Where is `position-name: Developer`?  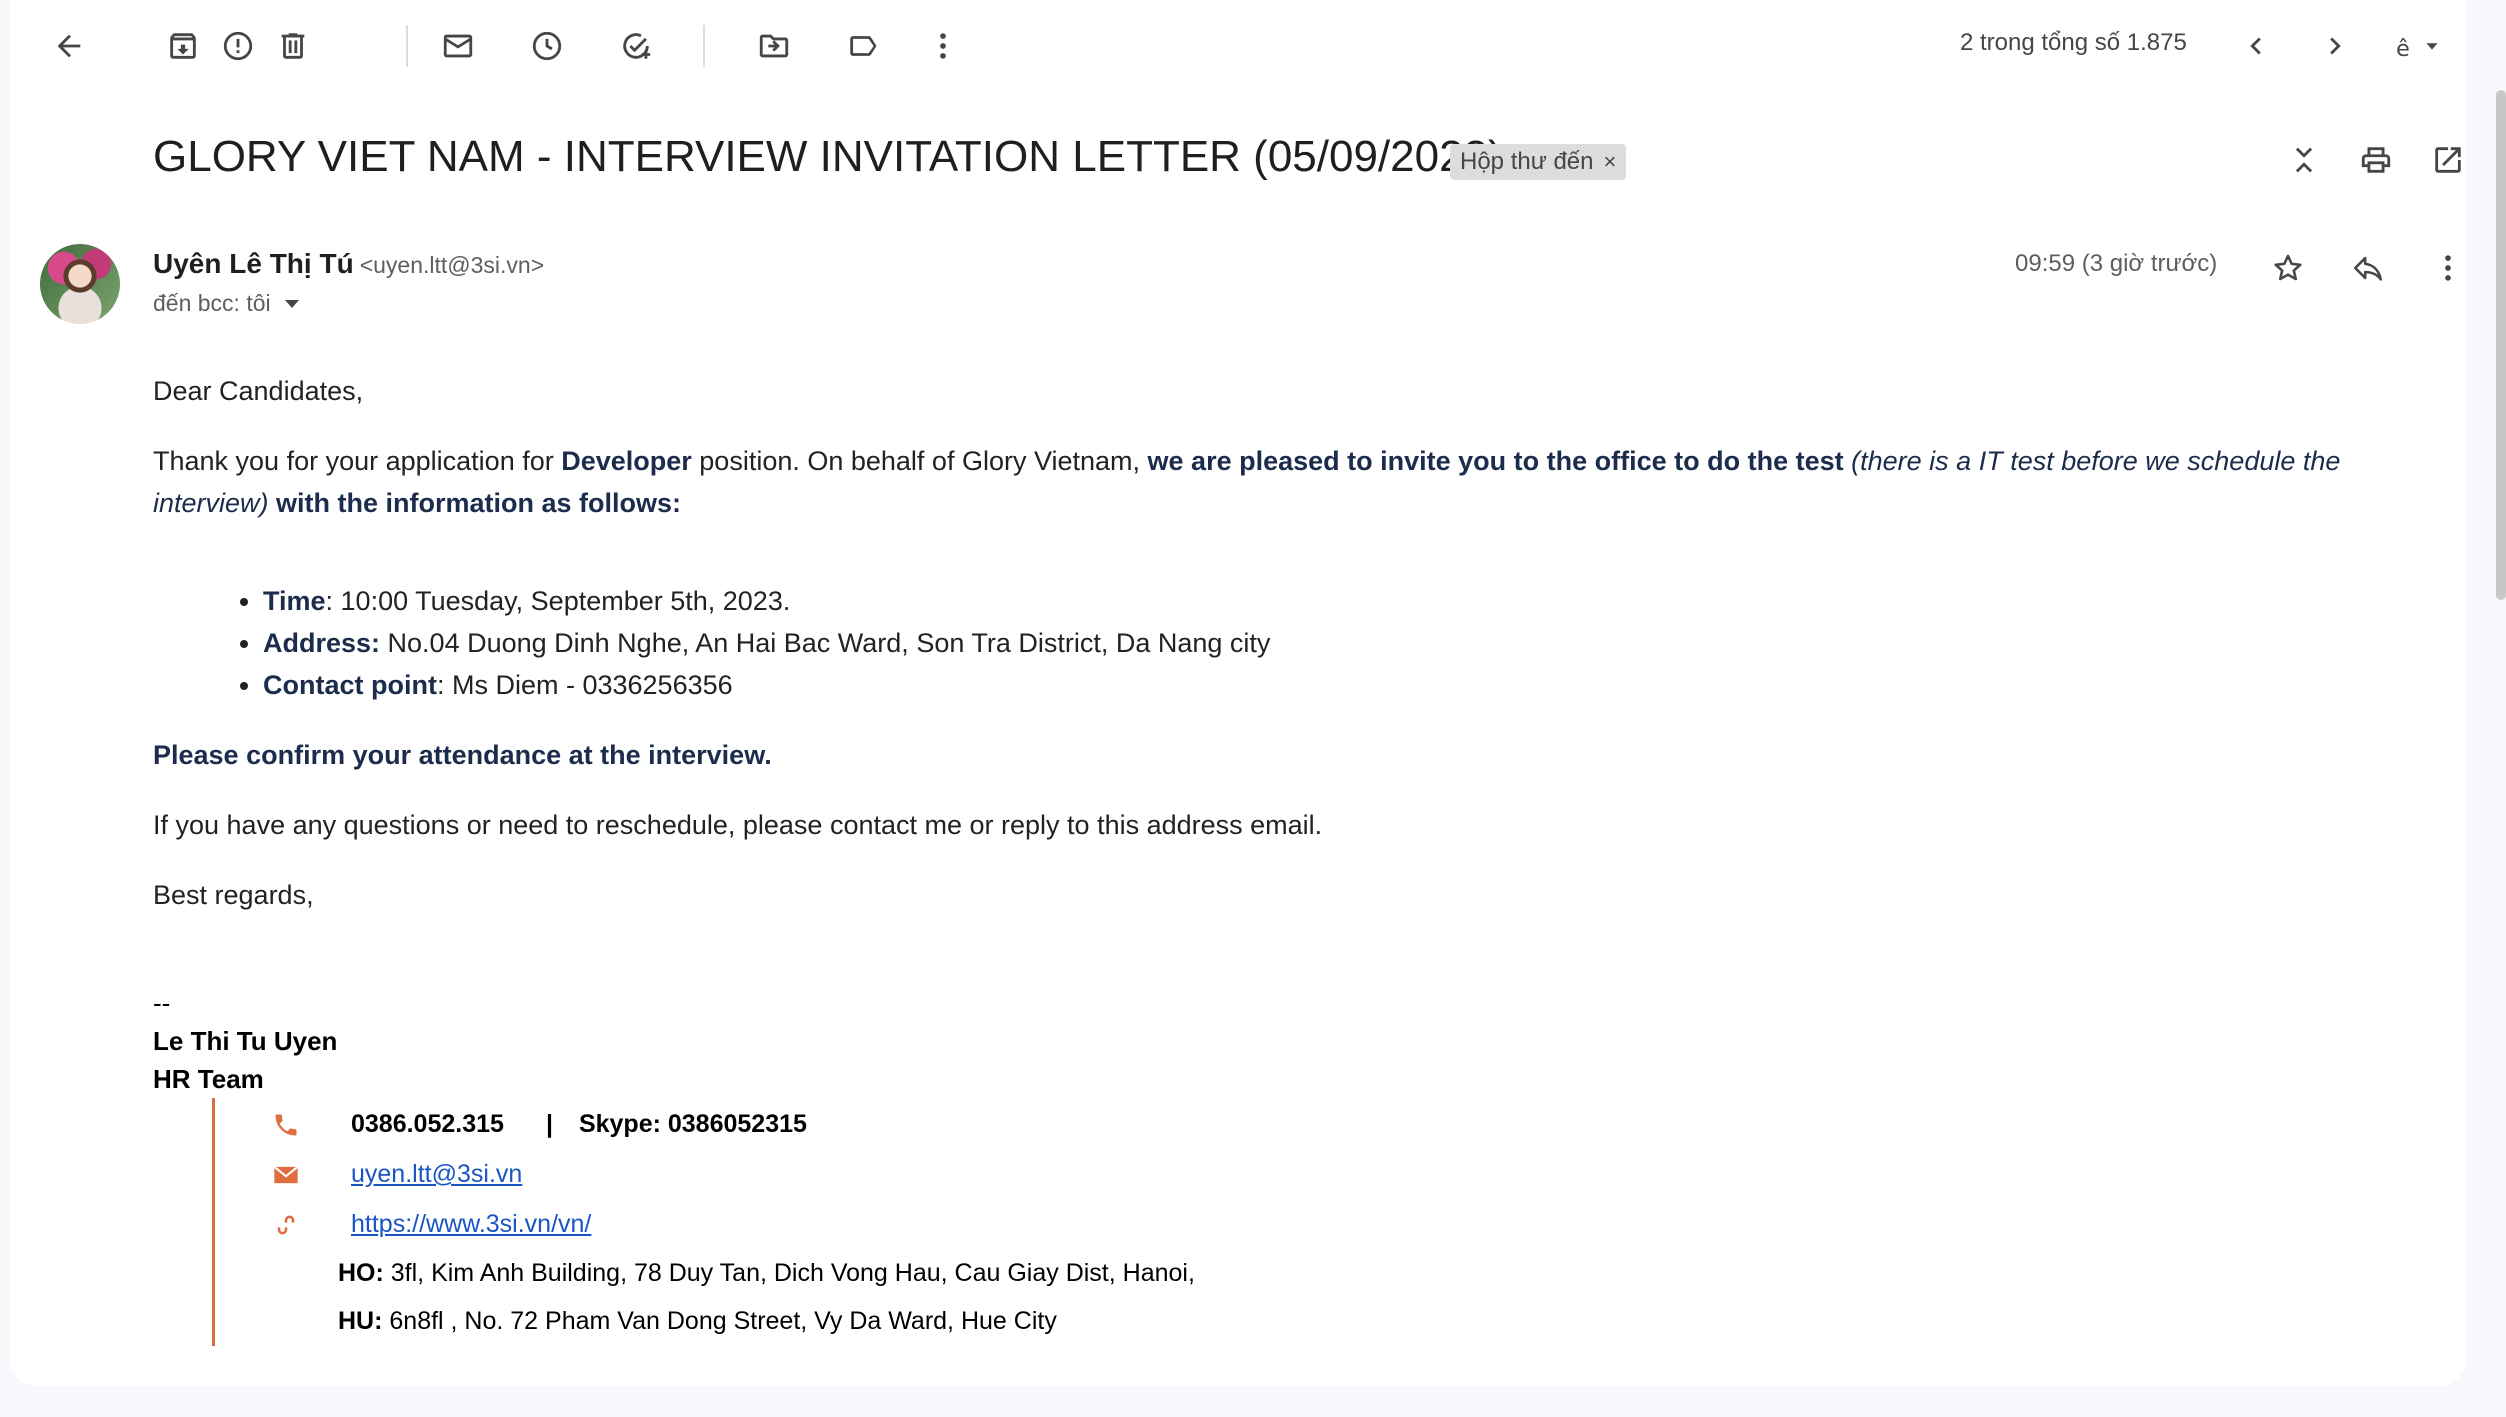
position-name: Developer is located at coordinates (626, 461).